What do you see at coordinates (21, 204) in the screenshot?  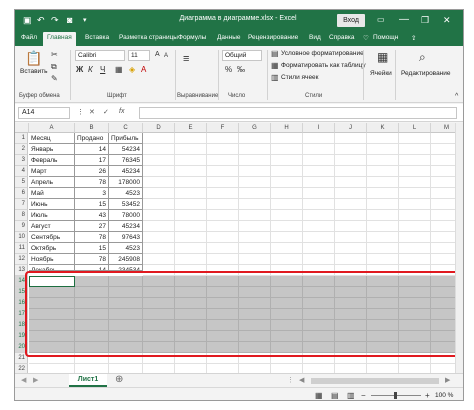 I see `row-header: 7` at bounding box center [21, 204].